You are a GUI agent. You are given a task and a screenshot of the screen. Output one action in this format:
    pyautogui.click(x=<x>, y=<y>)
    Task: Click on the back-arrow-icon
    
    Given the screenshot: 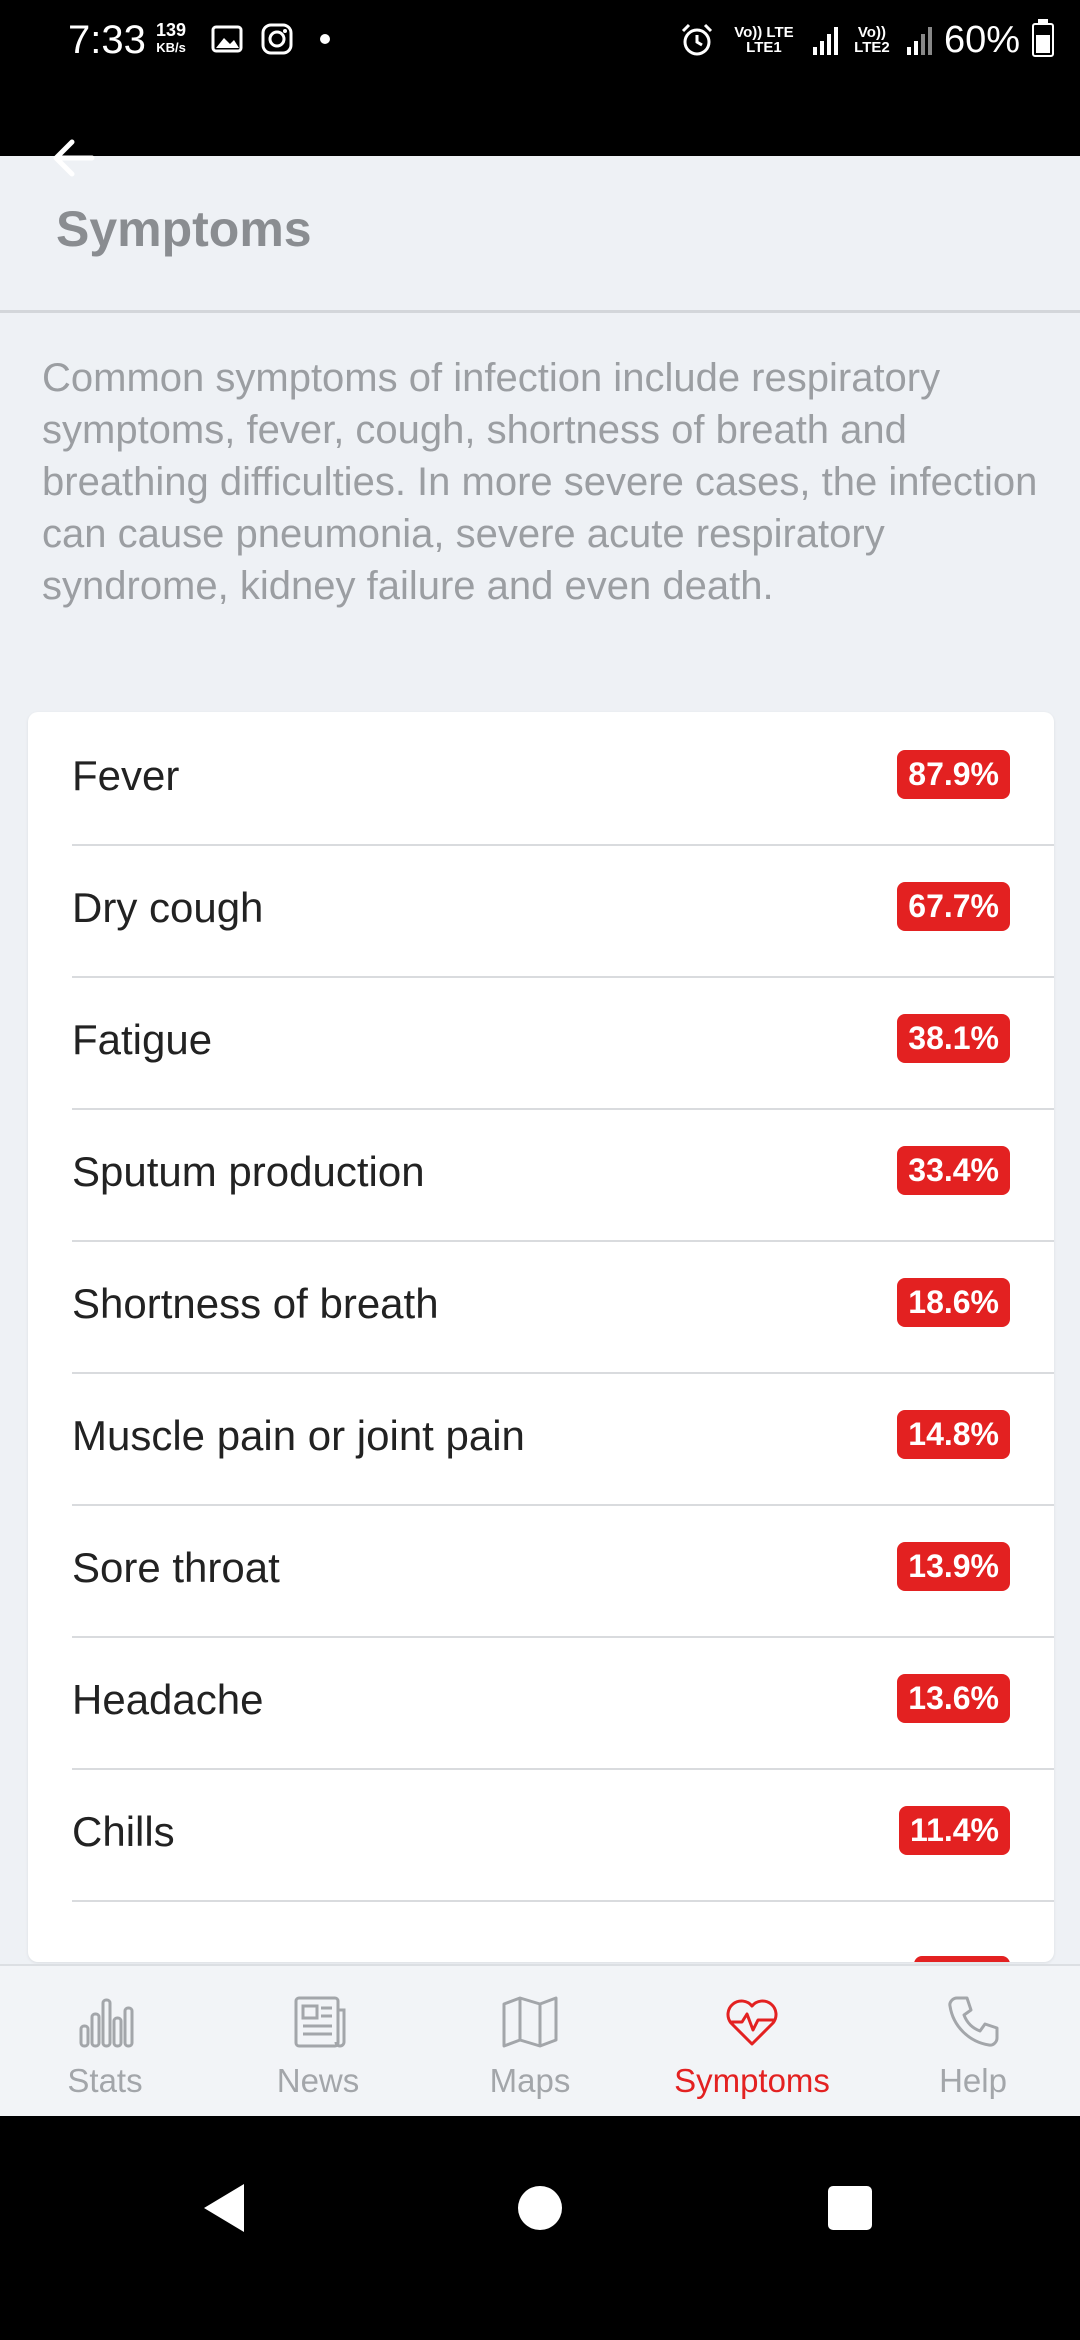 What is the action you would take?
    pyautogui.click(x=74, y=158)
    